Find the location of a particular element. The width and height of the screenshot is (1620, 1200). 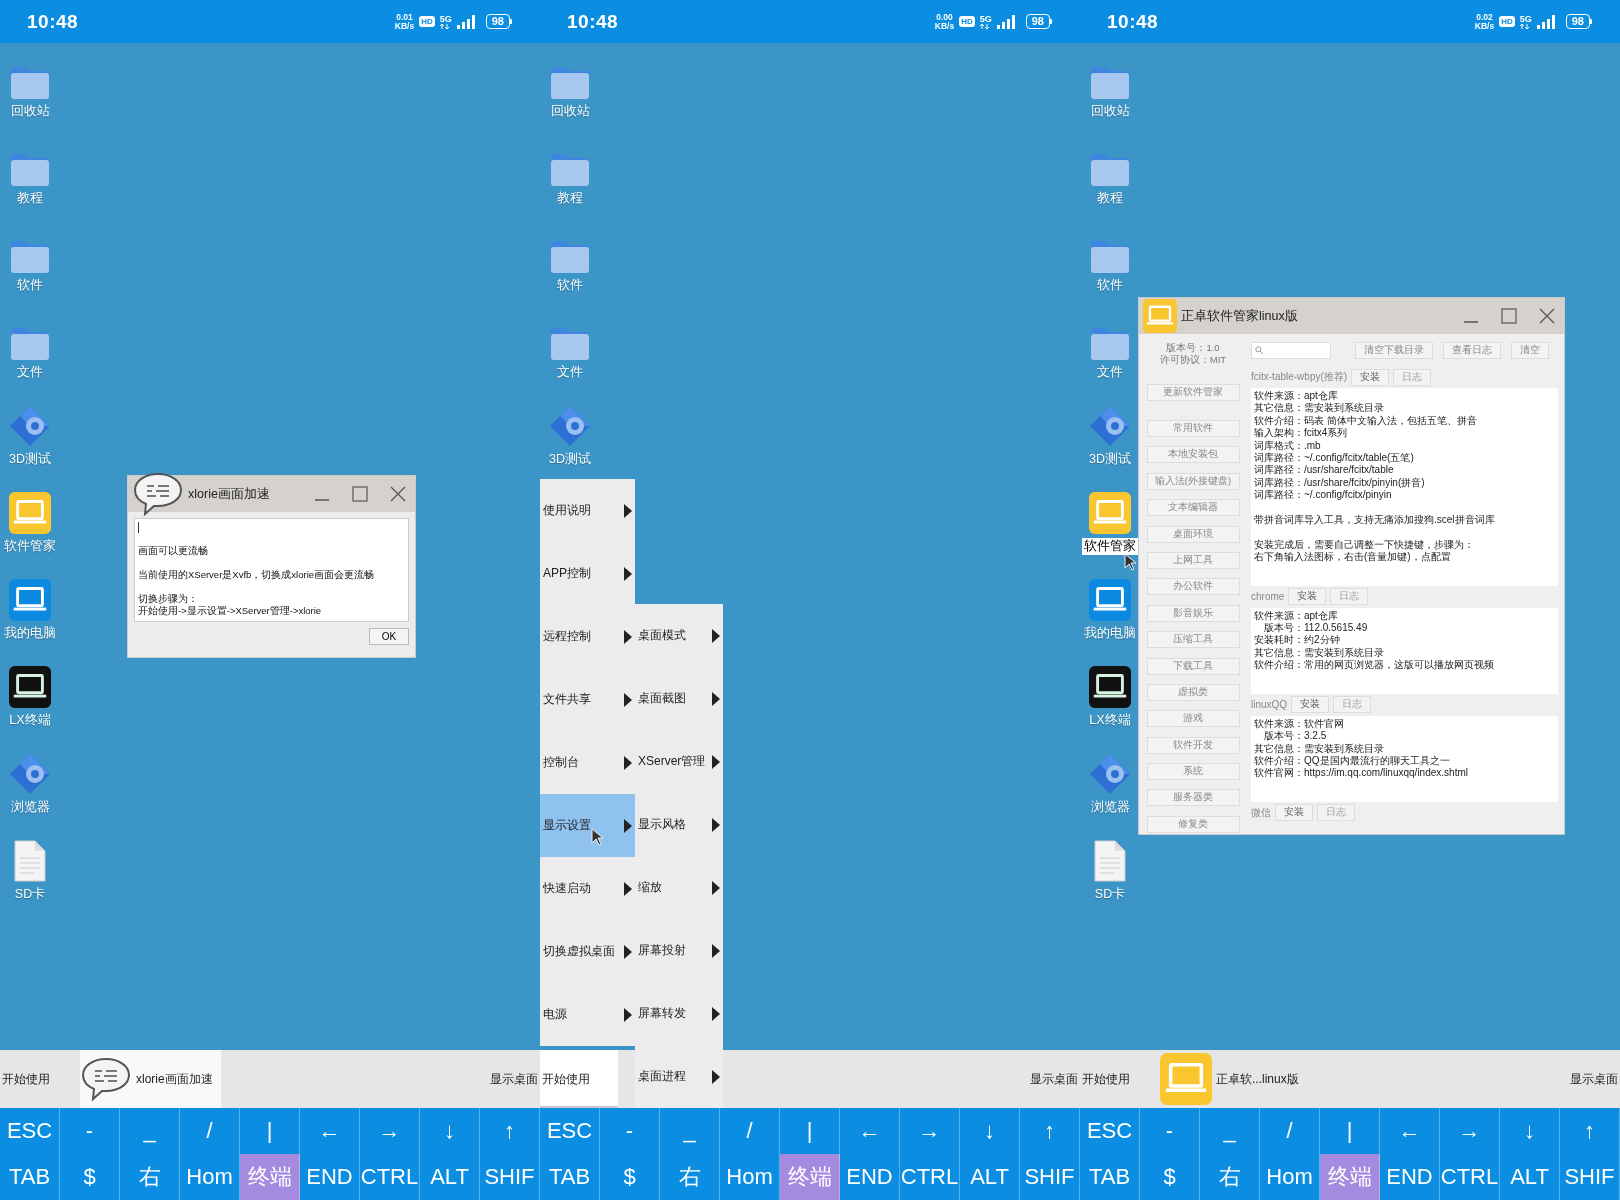

menu-item: APP控制 is located at coordinates (587, 573).